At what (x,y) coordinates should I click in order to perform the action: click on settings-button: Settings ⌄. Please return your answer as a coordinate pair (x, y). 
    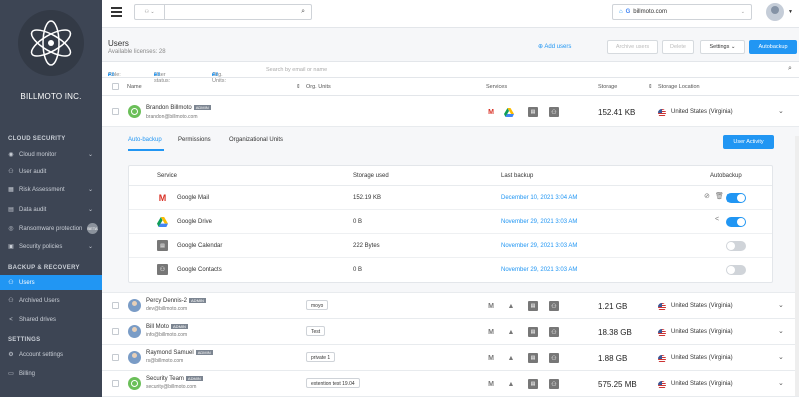
    Looking at the image, I should click on (722, 47).